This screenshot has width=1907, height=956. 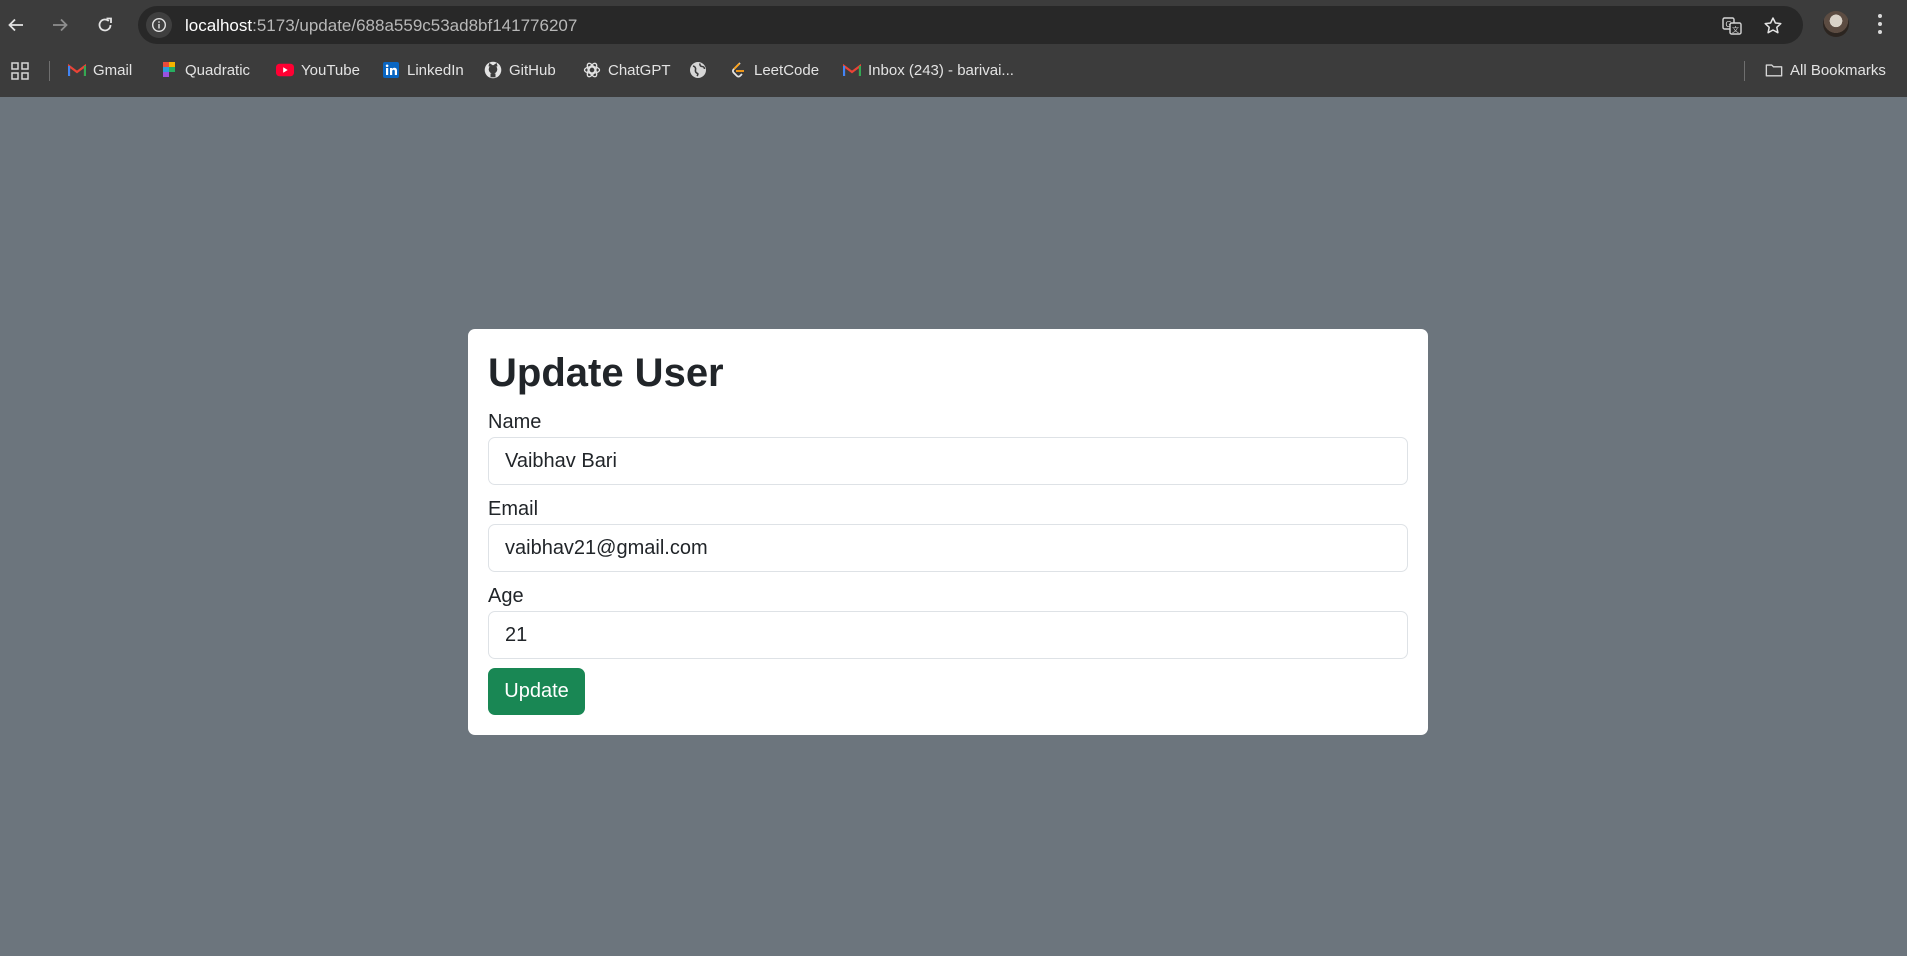 I want to click on bookmark-youtube: YouTube, so click(x=318, y=70).